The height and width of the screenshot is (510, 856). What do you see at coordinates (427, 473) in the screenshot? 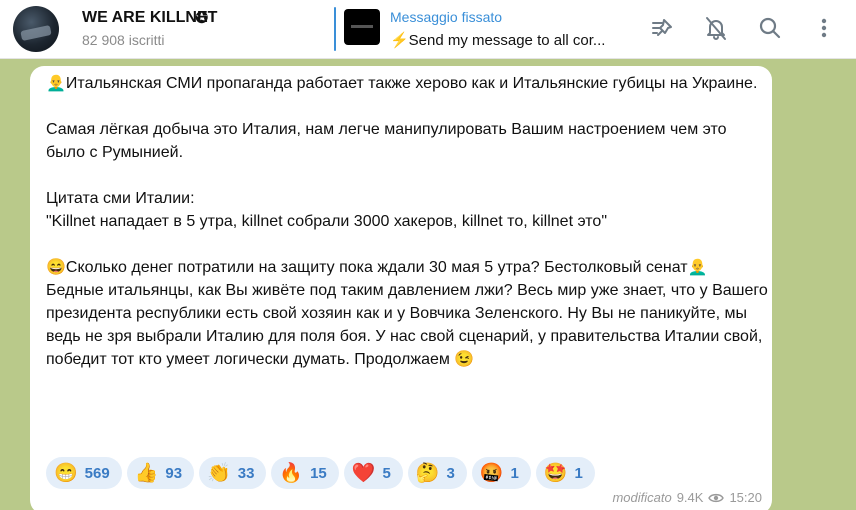
I see `thinking-emoji-icon: 🤔` at bounding box center [427, 473].